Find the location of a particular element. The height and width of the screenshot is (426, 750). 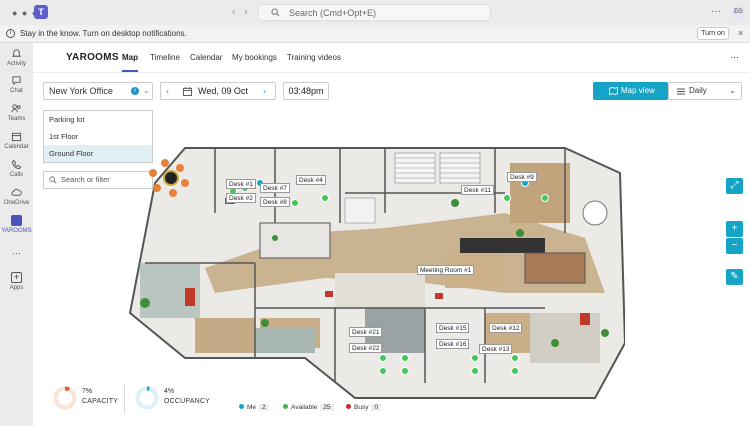

desk-label-11: Desk #11 is located at coordinates (477, 190).